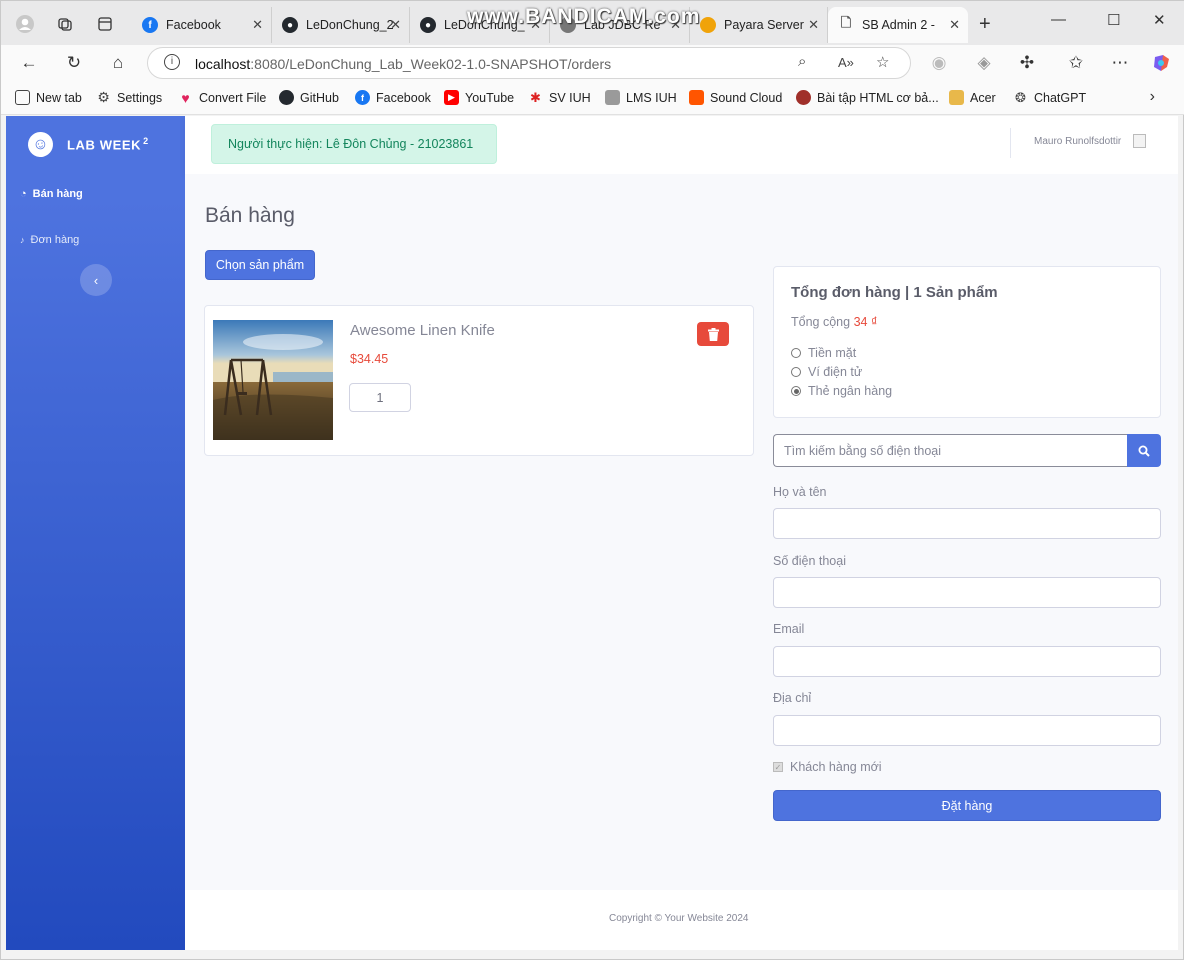 The height and width of the screenshot is (960, 1184). Describe the element at coordinates (1161, 63) in the screenshot. I see `copilot-icon` at that location.